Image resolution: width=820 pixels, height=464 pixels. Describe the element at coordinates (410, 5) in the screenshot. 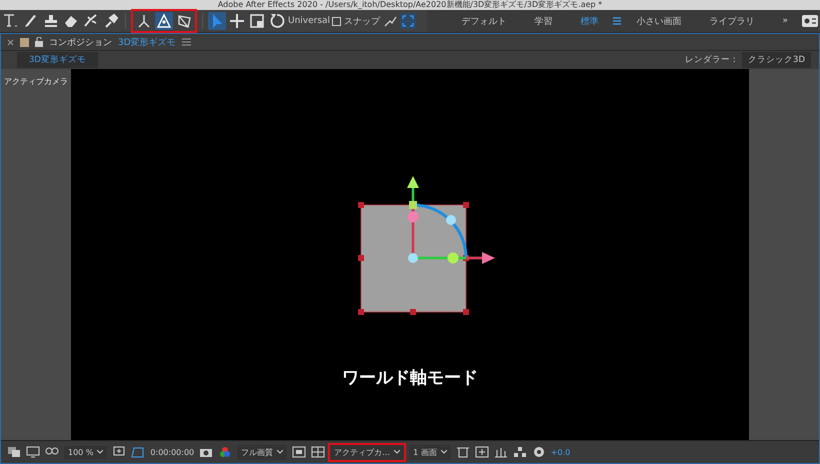

I see `window-title: Adobe After Effects 2020 - /Users/k_itoh/Desktop/Ae2020新機能/3D変形ギズモ/3D変形ギズモ.aep *` at that location.